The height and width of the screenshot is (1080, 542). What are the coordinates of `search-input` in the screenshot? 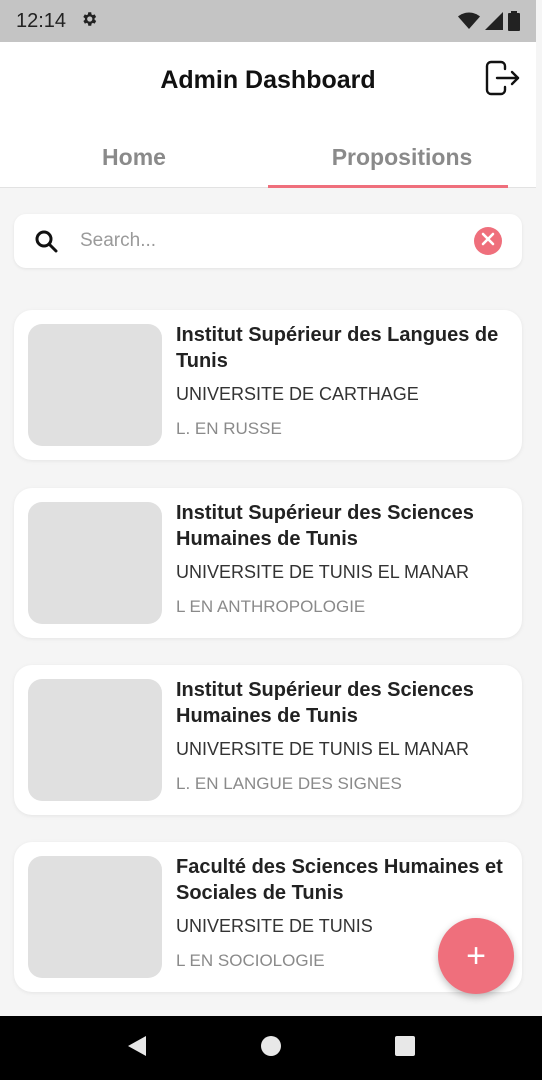 It's located at (277, 241).